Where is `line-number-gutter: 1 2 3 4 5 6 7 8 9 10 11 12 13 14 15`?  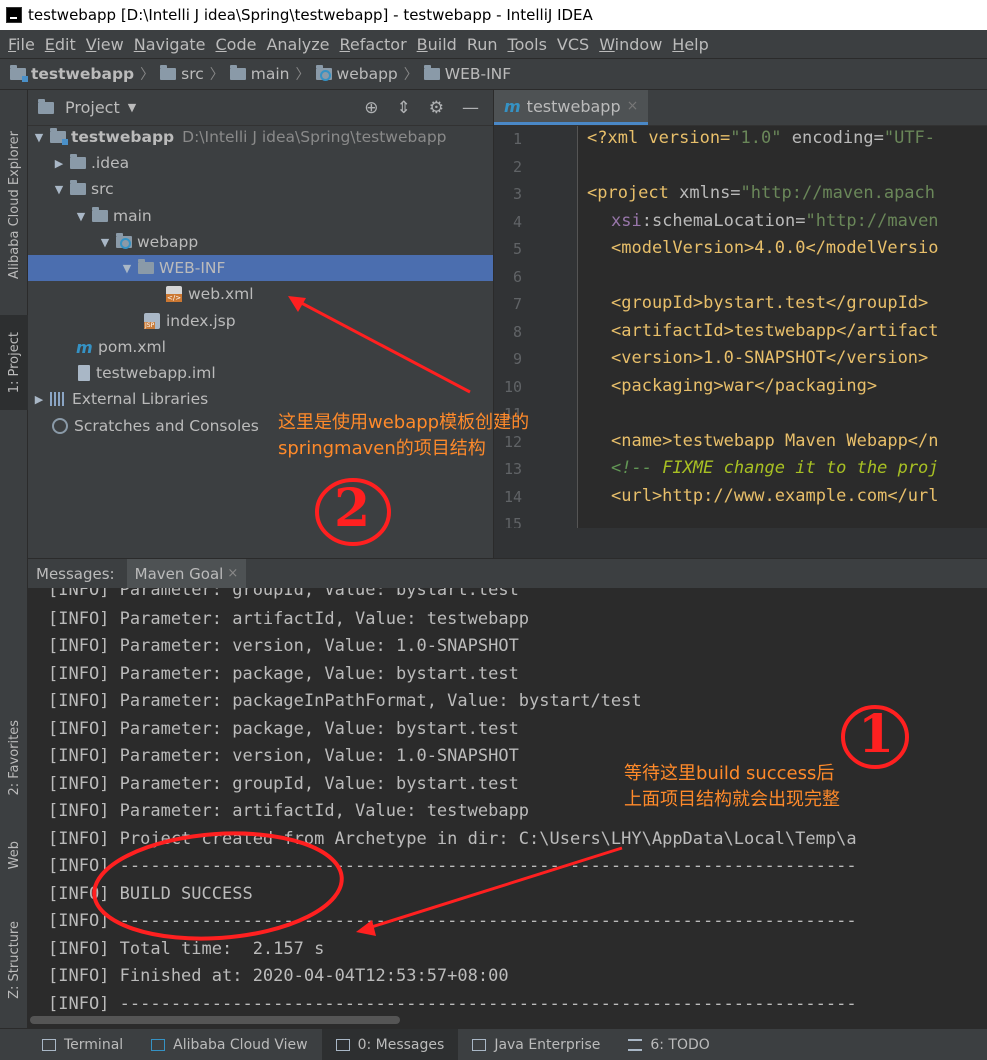
line-number-gutter: 1 2 3 4 5 6 7 8 9 10 11 12 13 14 15 is located at coordinates (536, 327).